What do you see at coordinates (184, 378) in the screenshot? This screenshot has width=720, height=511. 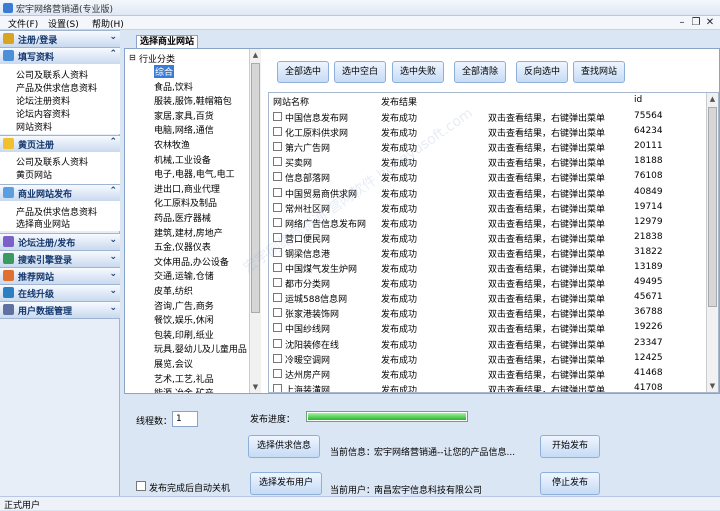 I see `tree-item: 艺术,工艺,礼品` at bounding box center [184, 378].